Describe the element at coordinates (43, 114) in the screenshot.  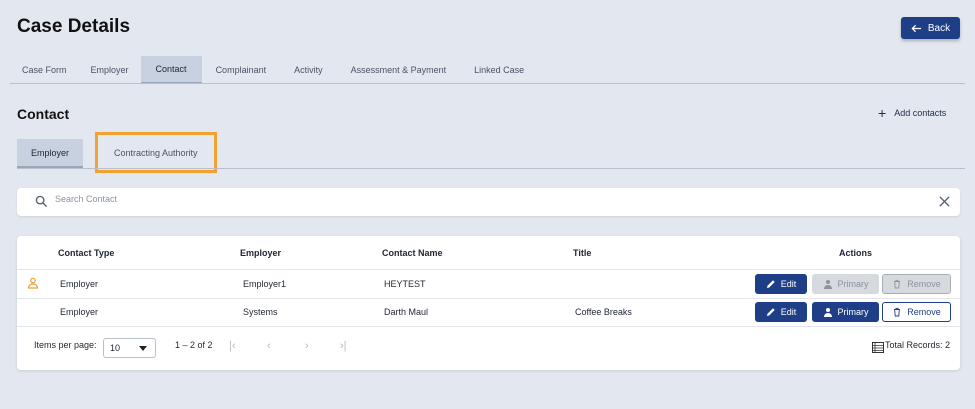
I see `contact-section-title: Contact` at that location.